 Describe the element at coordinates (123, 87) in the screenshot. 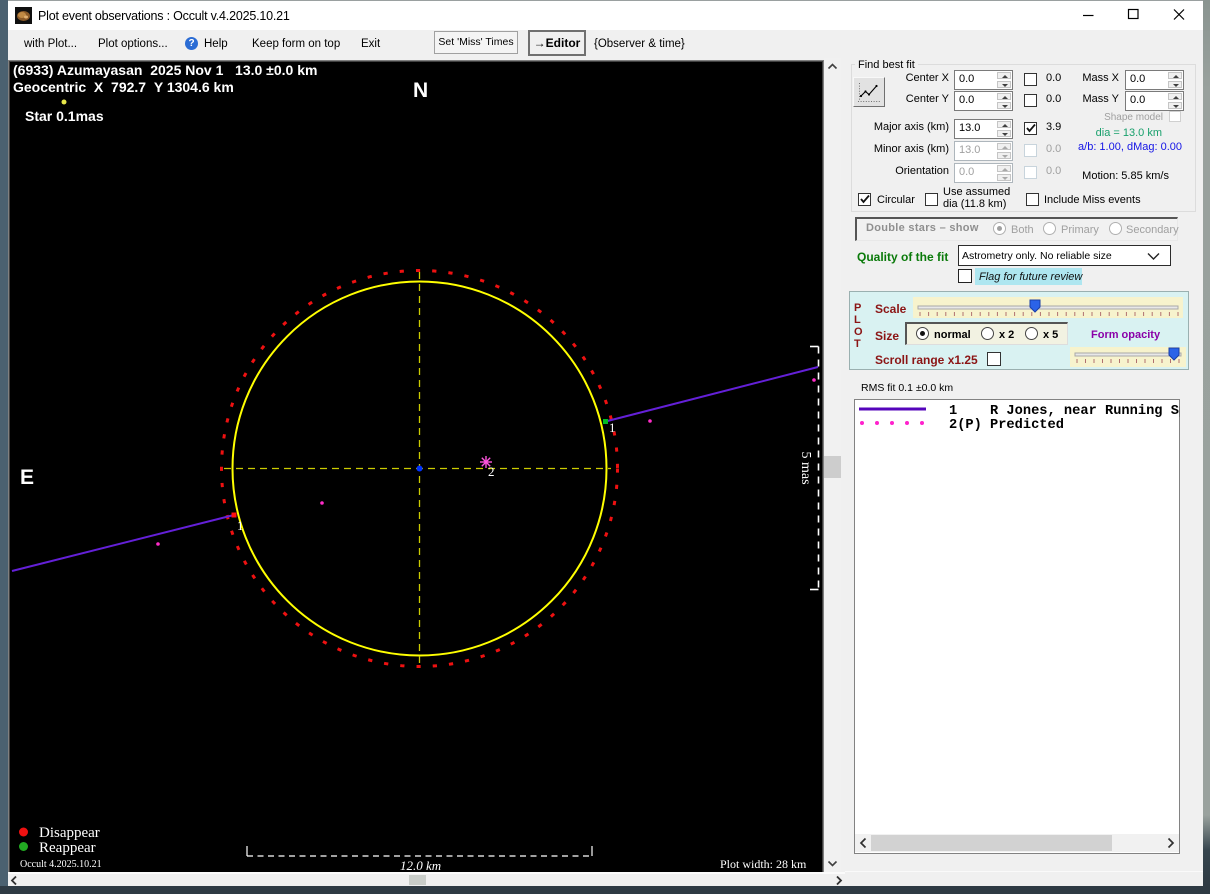

I see `svg-text:Geocentric X 792.7 Y 1304.6: Geocentric X 792.7 Y 1304.6 km` at that location.